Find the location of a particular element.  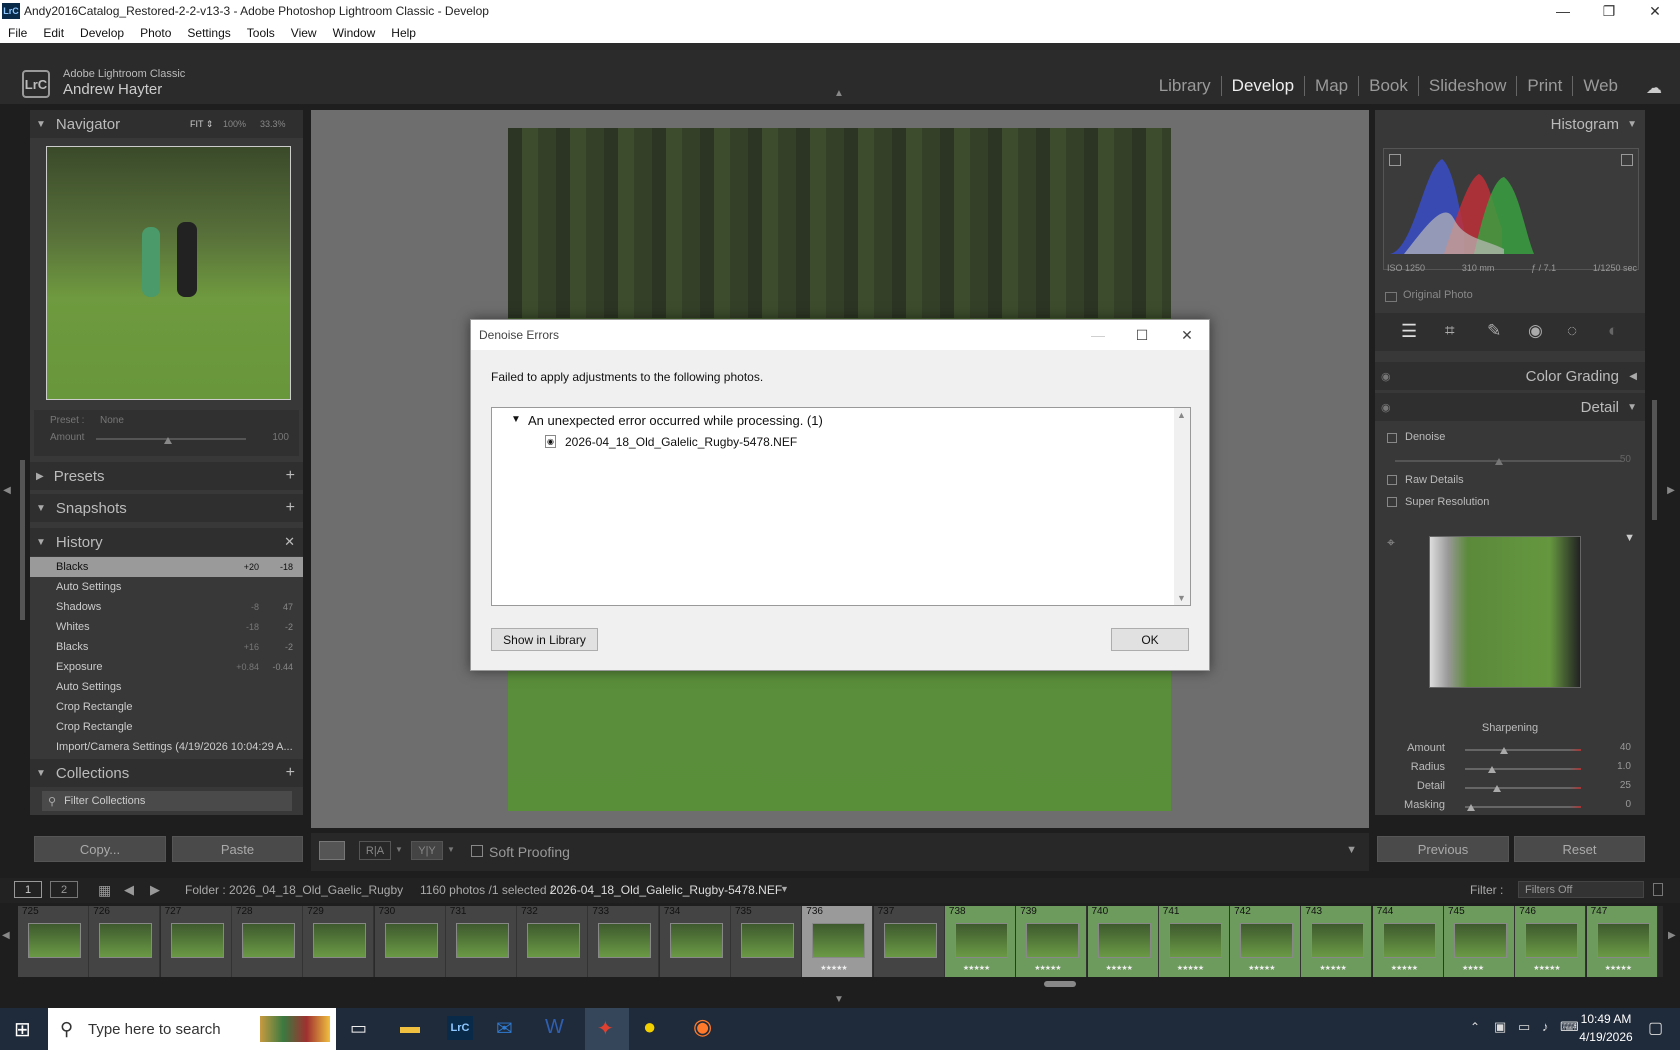

filmstrip-scrollbar is located at coordinates (1060, 984).